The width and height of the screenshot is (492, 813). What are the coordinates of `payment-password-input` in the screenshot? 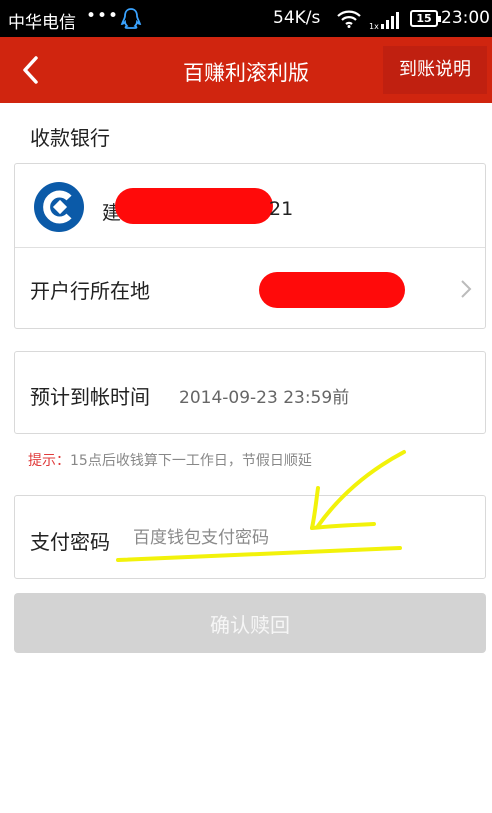 It's located at (298, 538).